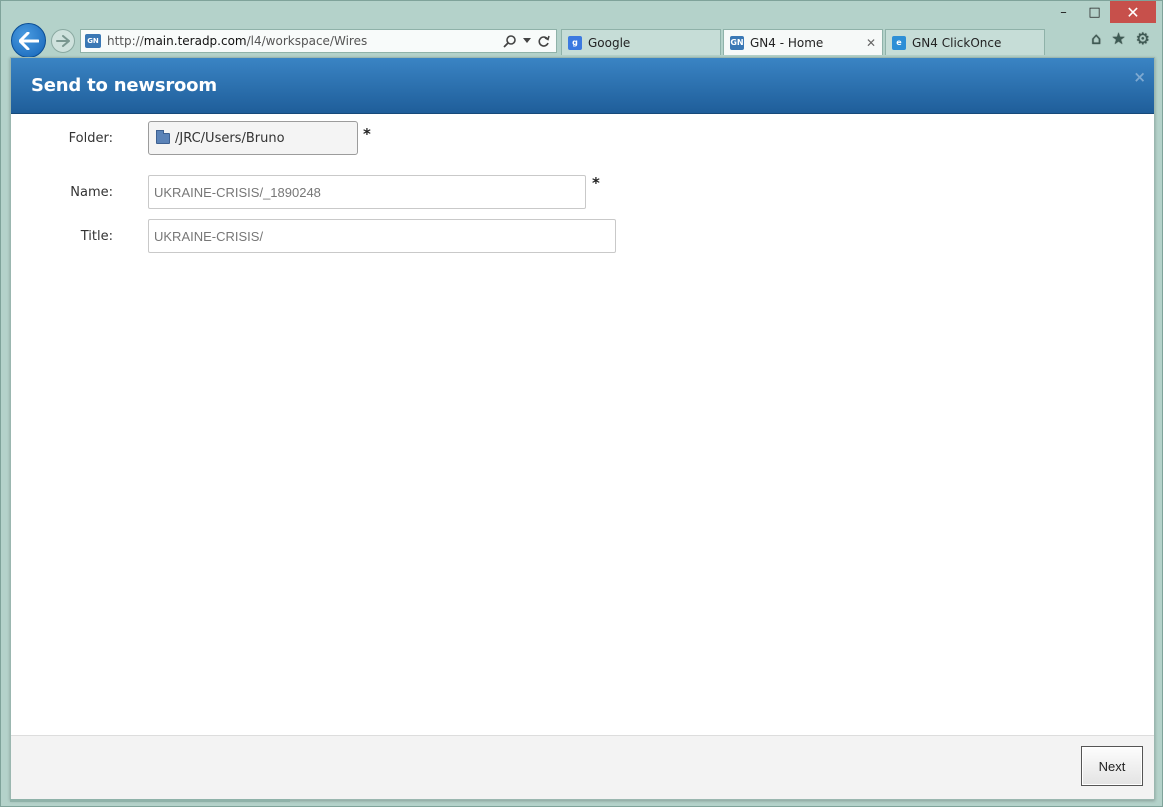 The height and width of the screenshot is (807, 1163). I want to click on site-favicon-icon: GN, so click(93, 41).